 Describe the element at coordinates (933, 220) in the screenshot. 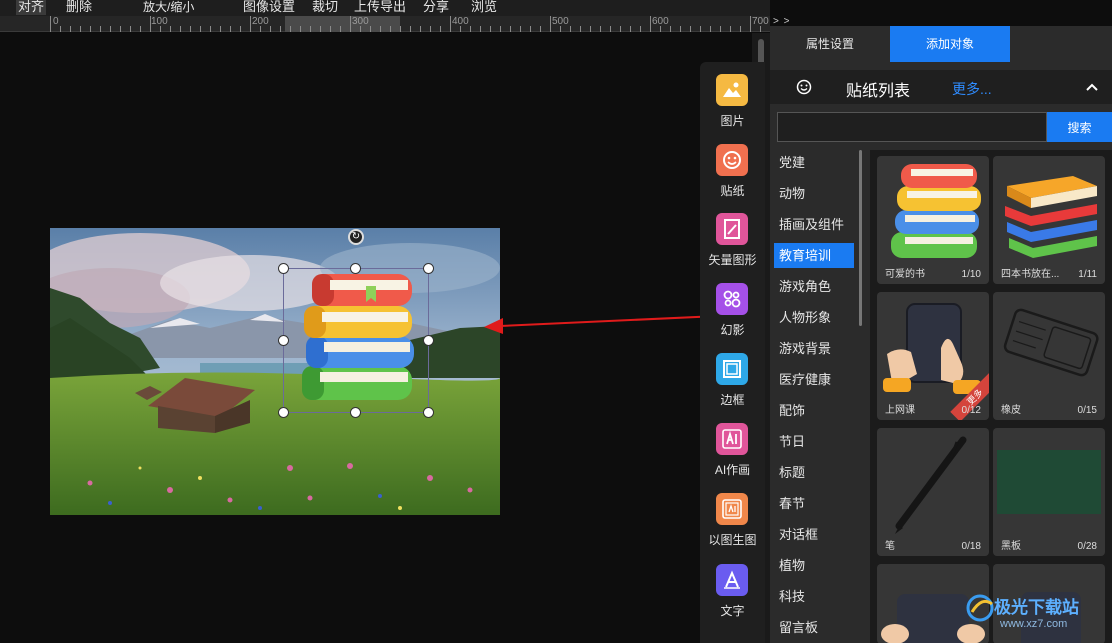

I see `sticker-card: 可爱的书 1/10` at that location.